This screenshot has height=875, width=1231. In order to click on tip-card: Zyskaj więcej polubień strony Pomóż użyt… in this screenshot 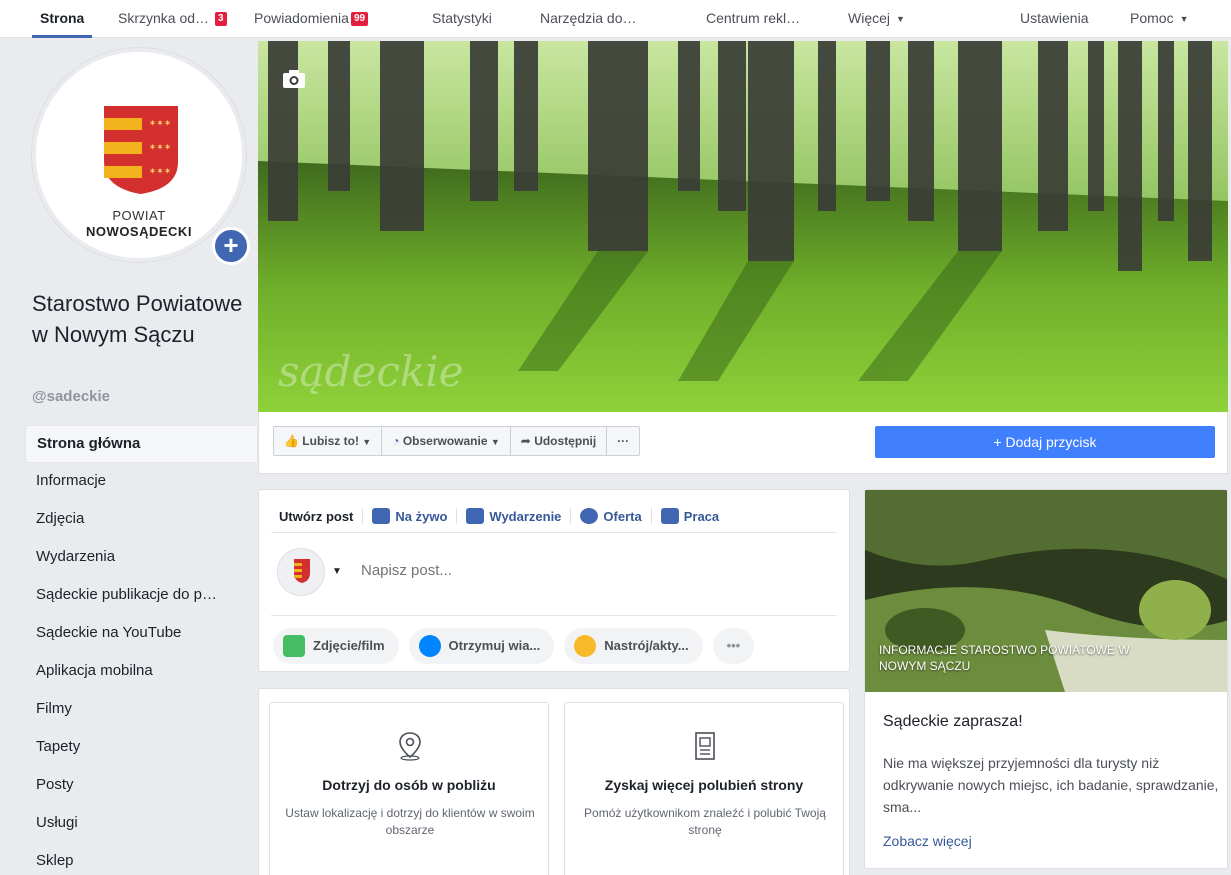, I will do `click(704, 788)`.